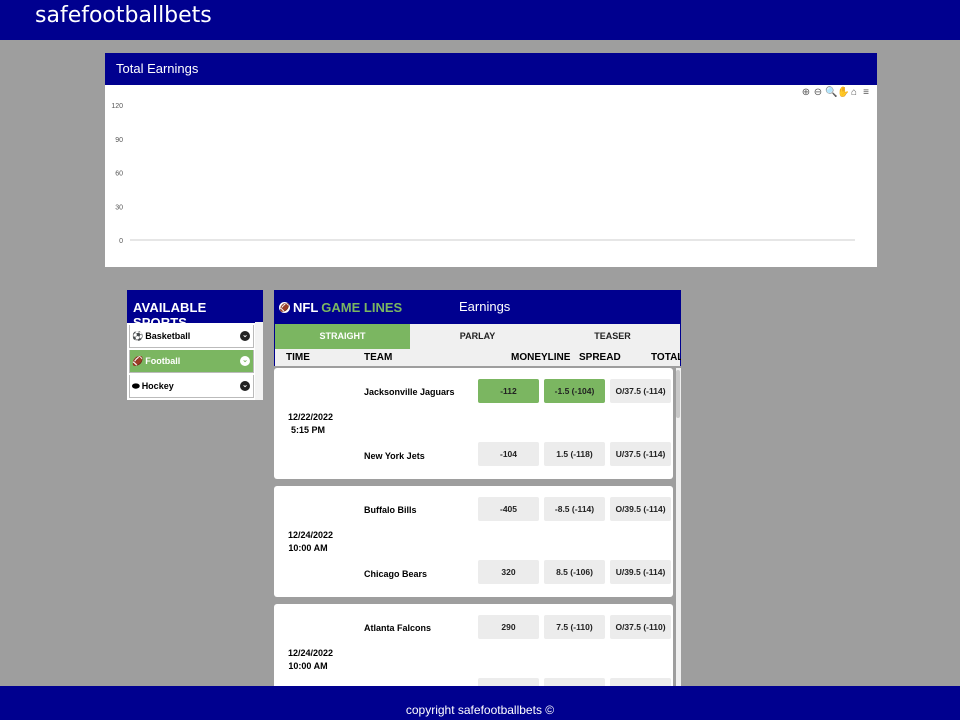  What do you see at coordinates (342, 336) in the screenshot?
I see `tab-straight: STRAIGHT` at bounding box center [342, 336].